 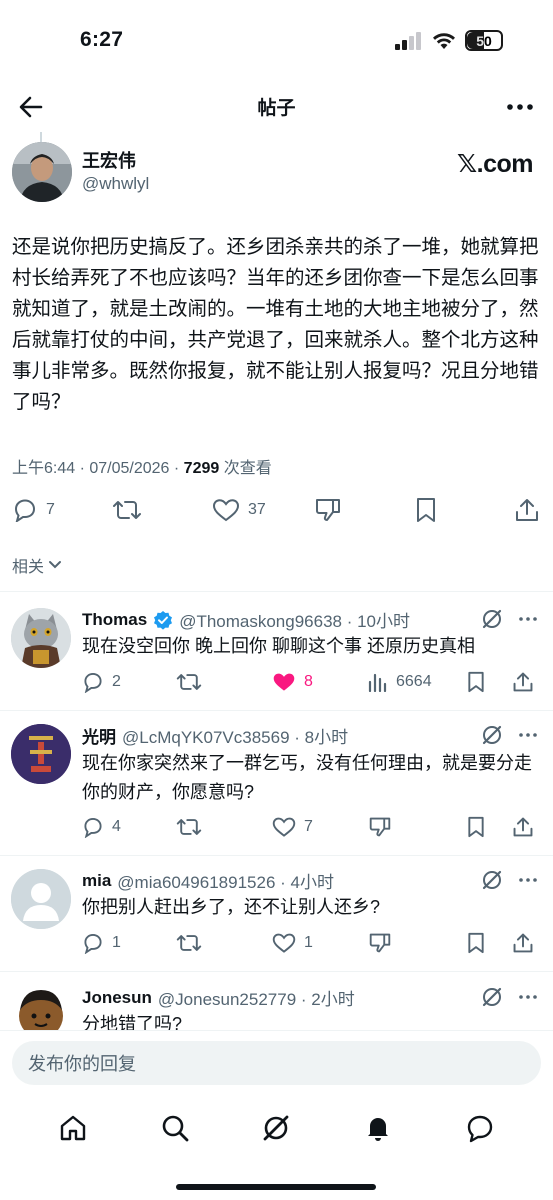 I want to click on post-action-bar: 7 37, so click(x=278, y=510).